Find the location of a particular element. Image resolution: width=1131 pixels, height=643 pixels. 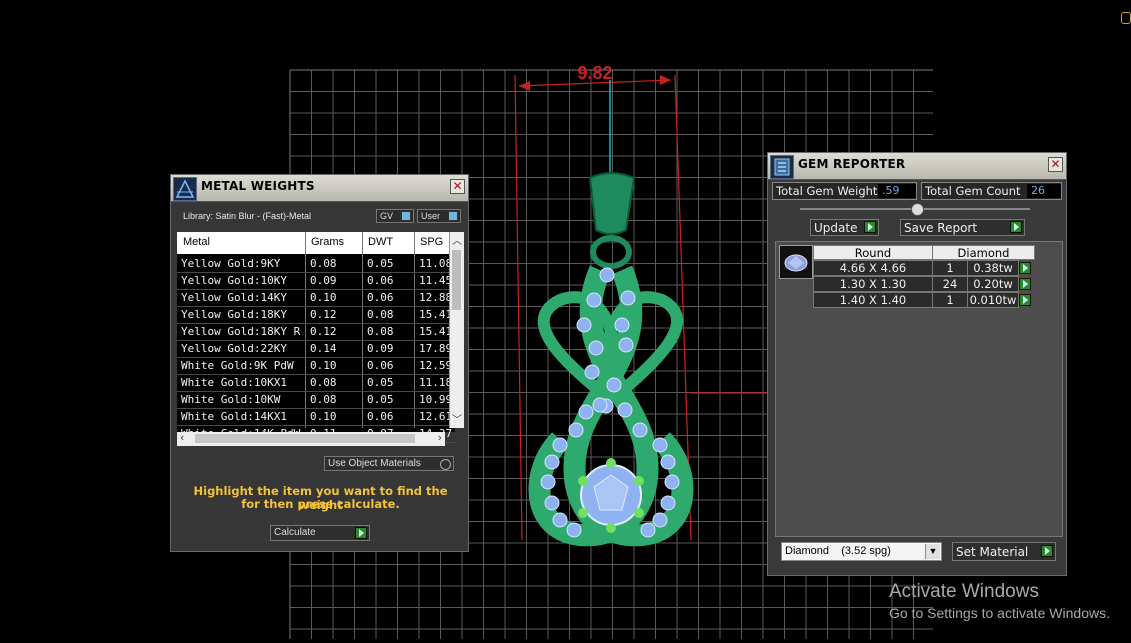

library-label: Library: Satin Blur - (Fast)-Metal is located at coordinates (247, 216).